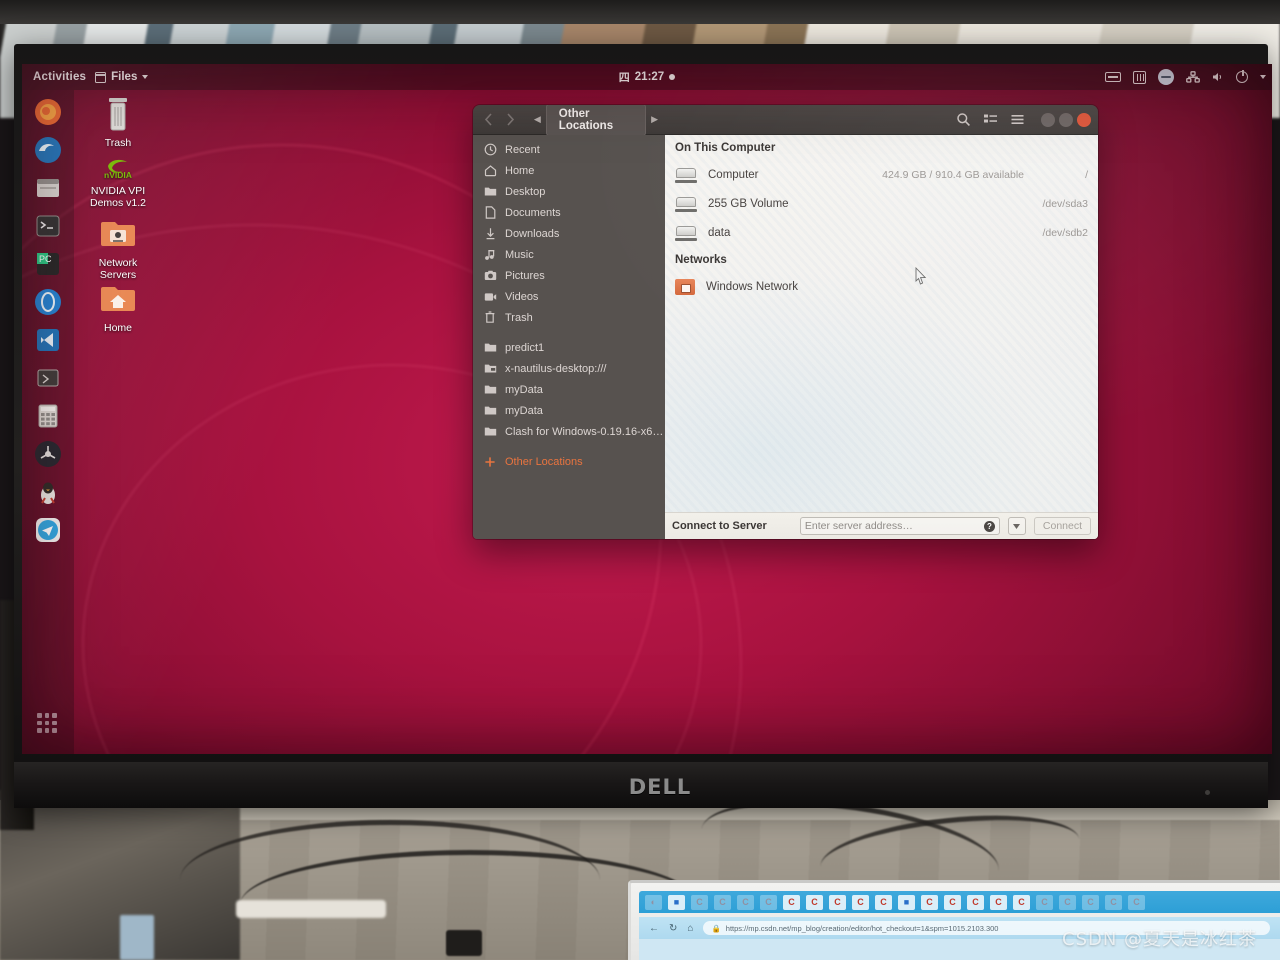 This screenshot has height=960, width=1280. I want to click on table-row: Windows Network, so click(881, 286).